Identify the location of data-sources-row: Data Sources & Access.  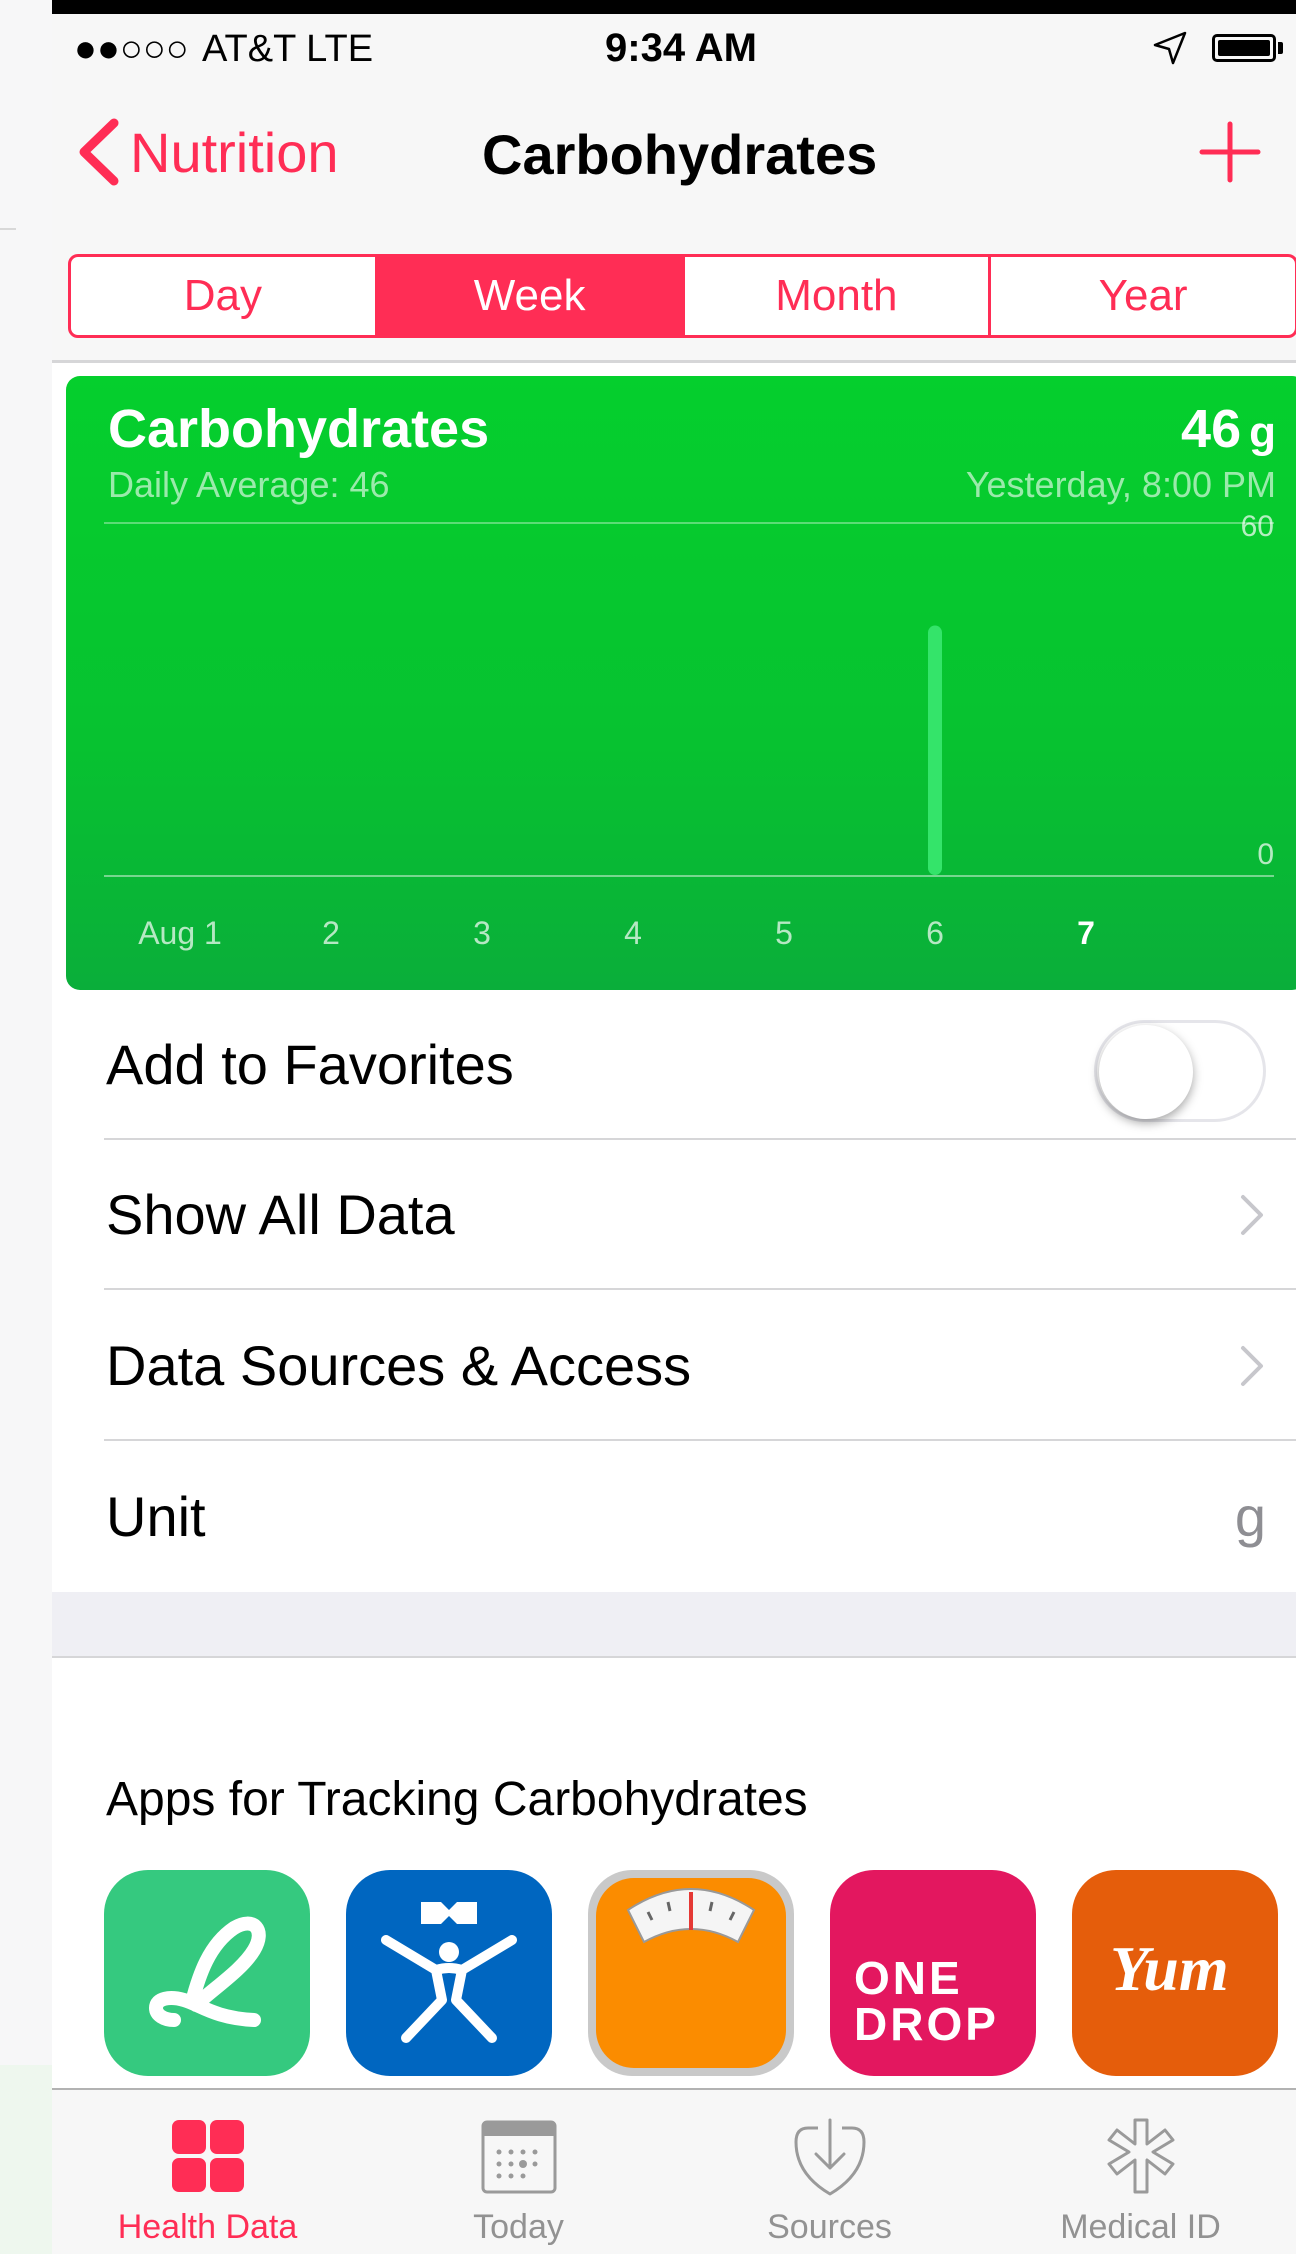
(674, 1366).